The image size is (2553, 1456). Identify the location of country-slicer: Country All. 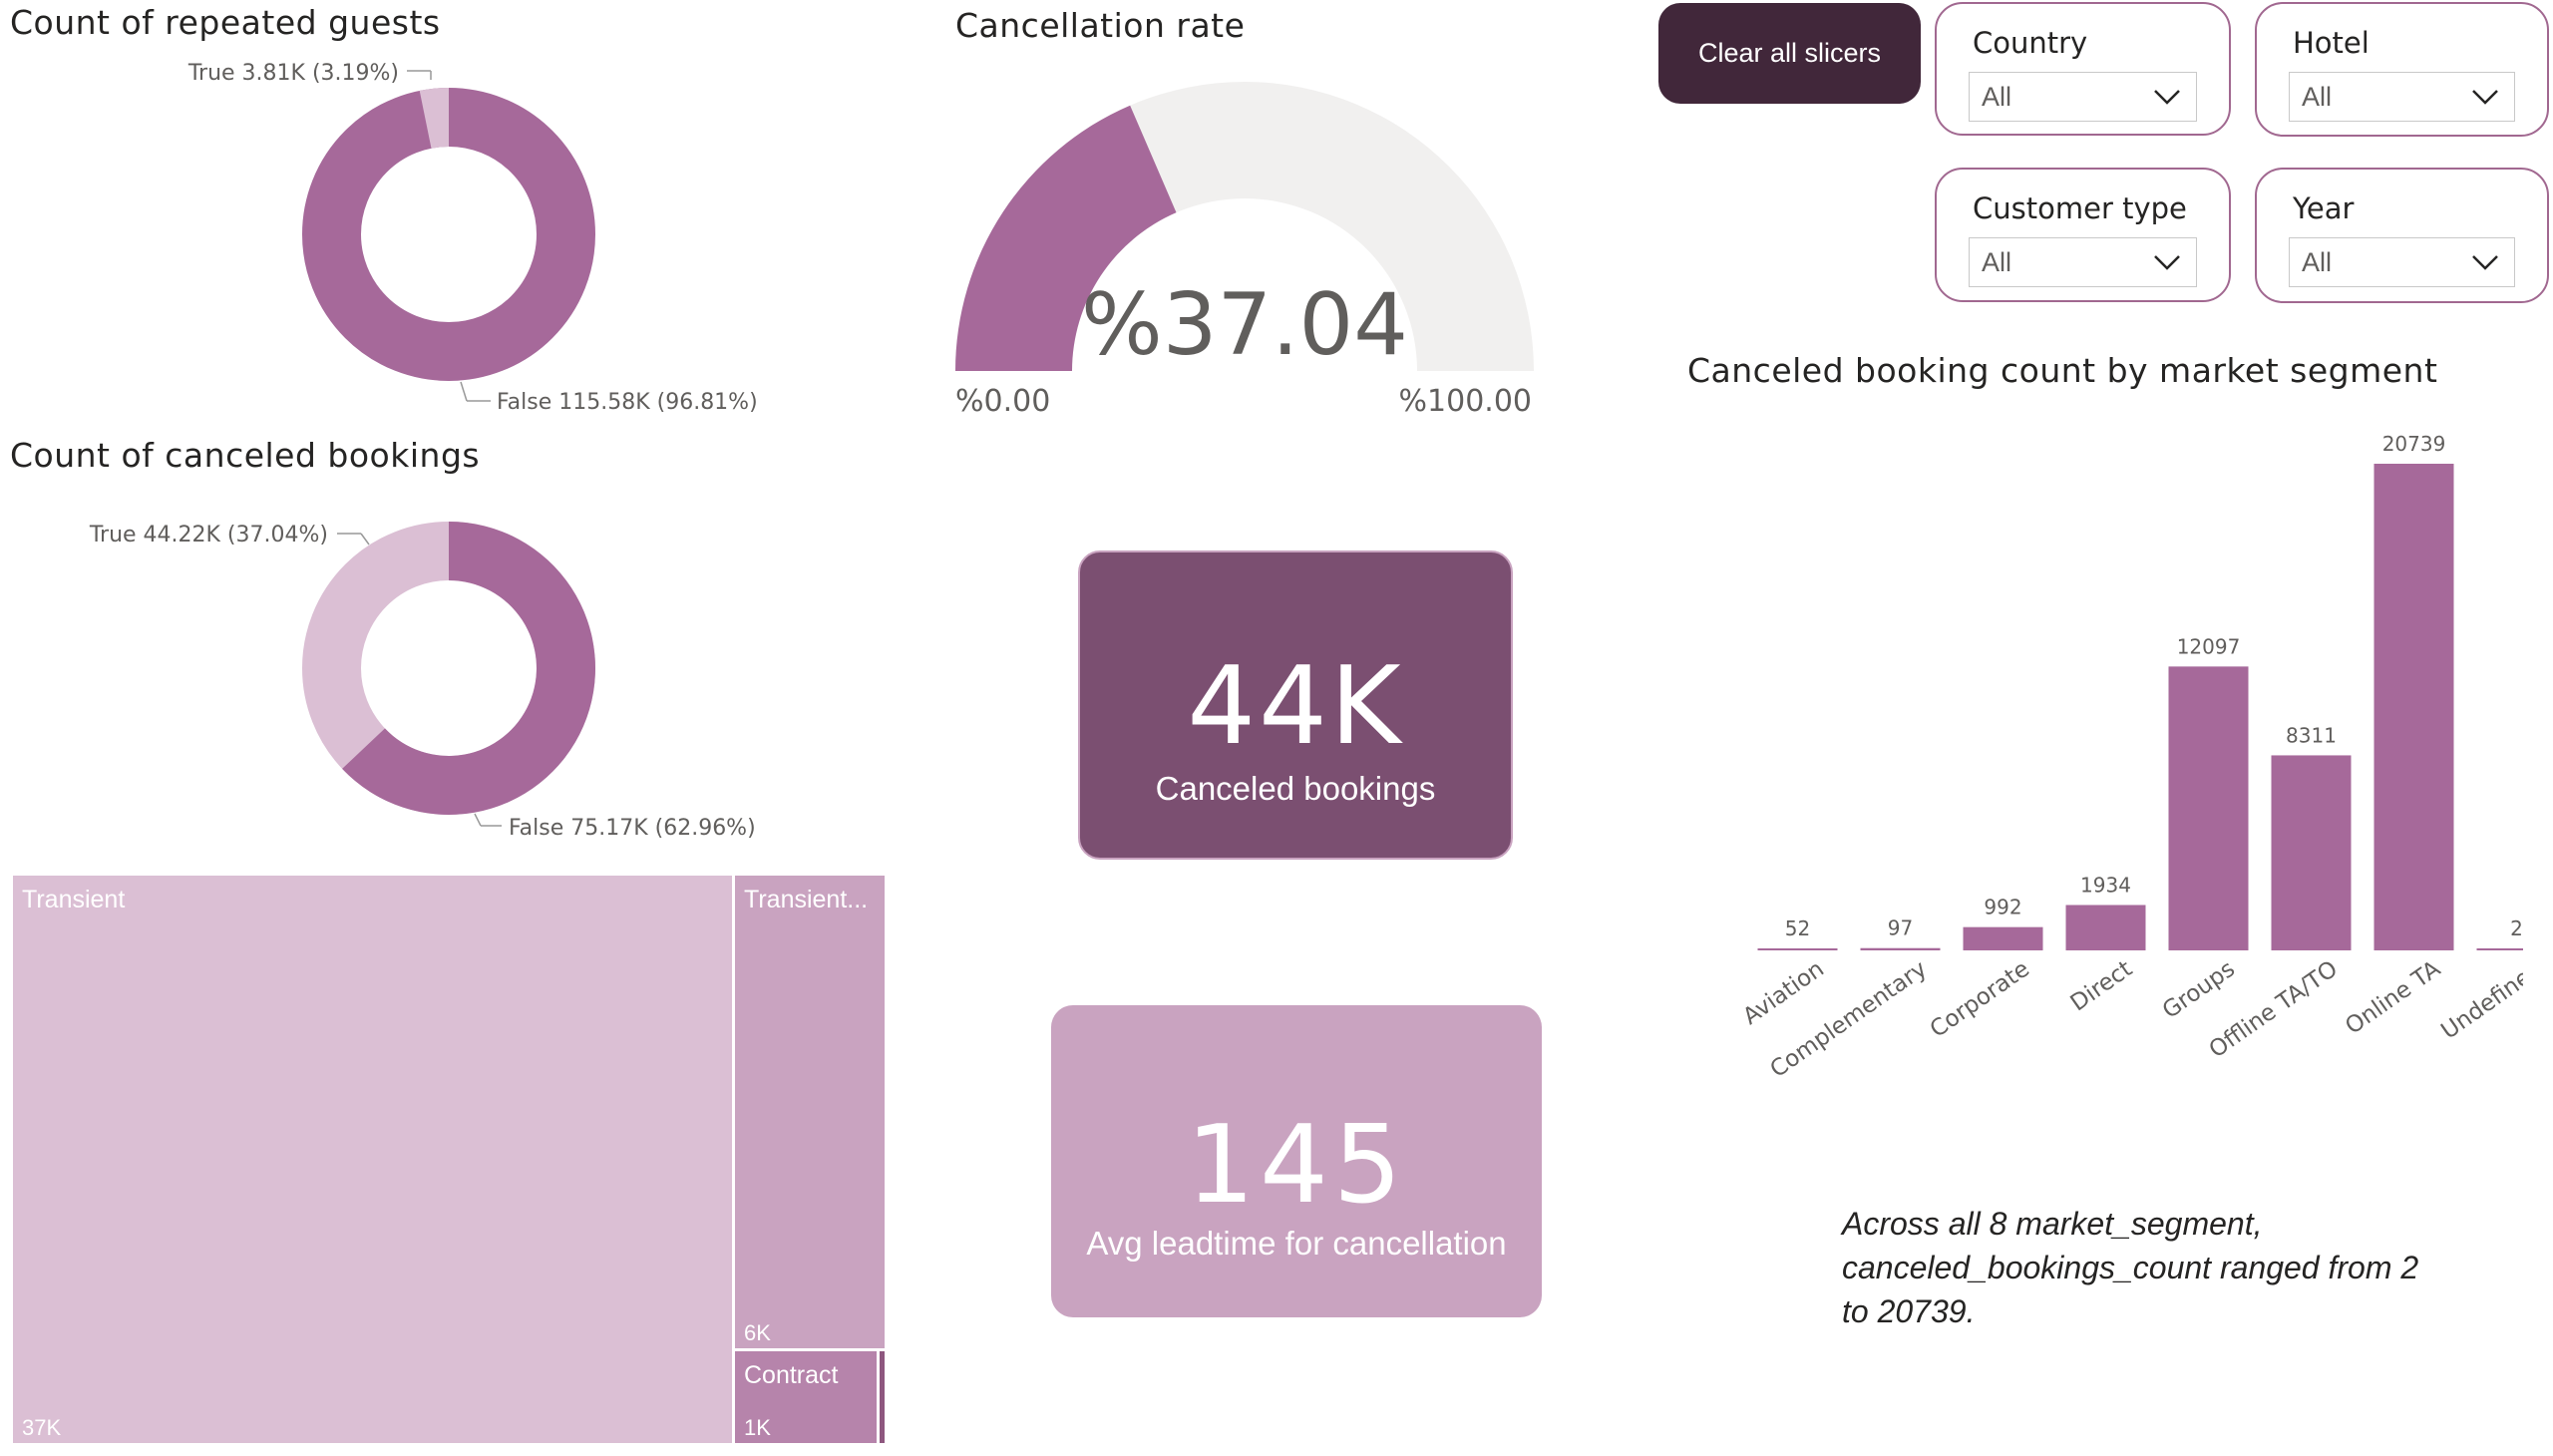
(2083, 69).